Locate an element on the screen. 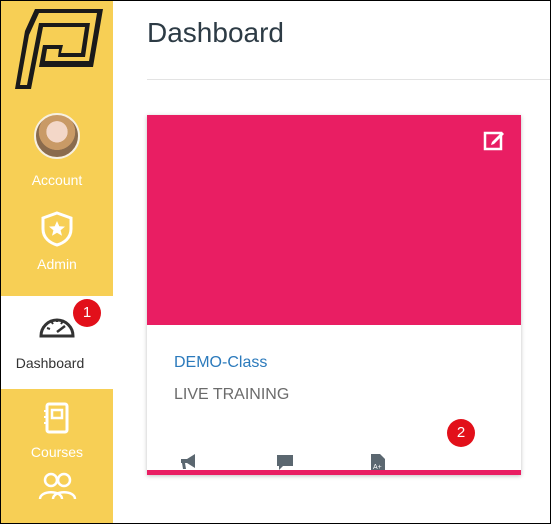  shield-star-icon is located at coordinates (57, 229).